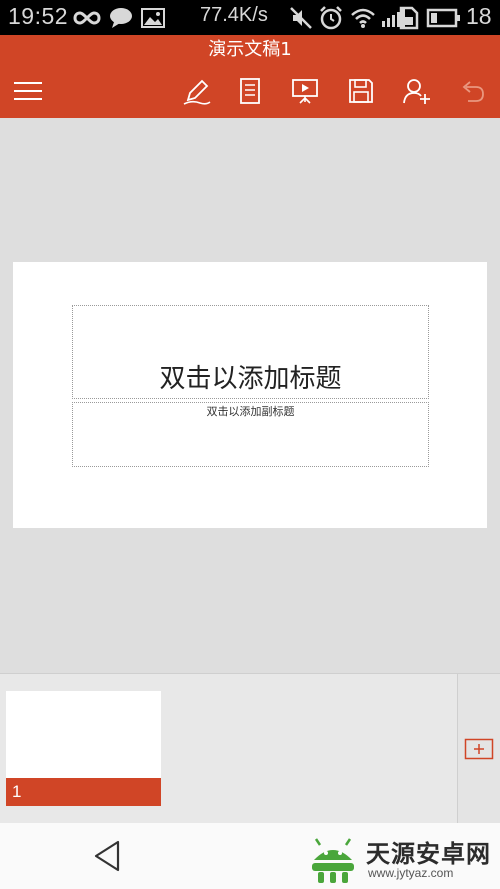  I want to click on present-icon, so click(305, 91).